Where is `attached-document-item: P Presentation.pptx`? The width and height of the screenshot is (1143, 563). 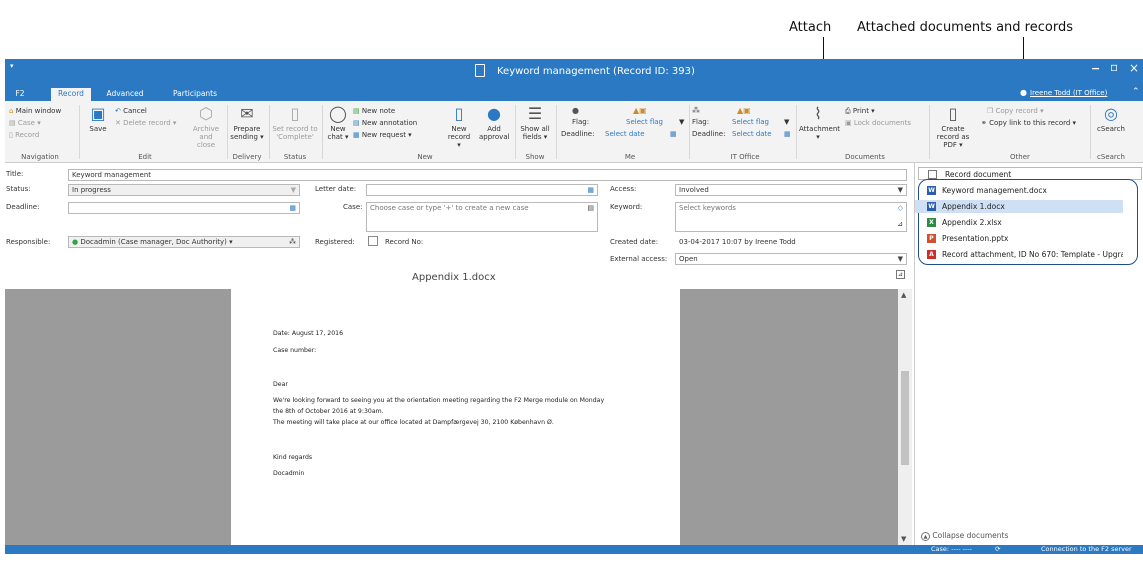
attached-document-item: P Presentation.pptx is located at coordinates (1019, 238).